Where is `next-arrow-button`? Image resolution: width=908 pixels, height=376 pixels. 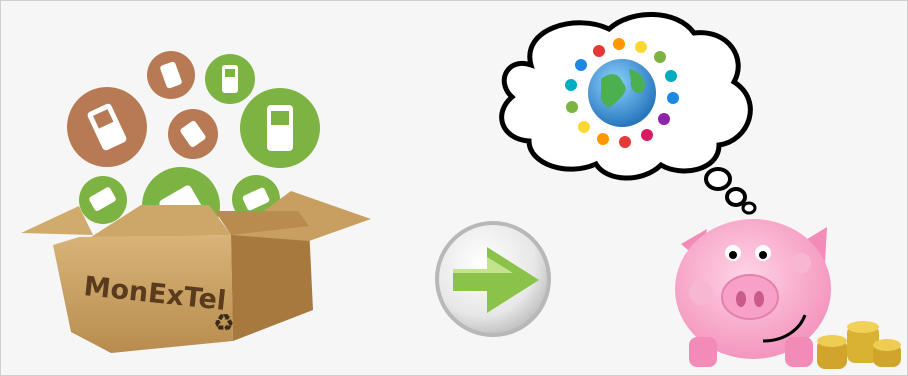 next-arrow-button is located at coordinates (493, 279).